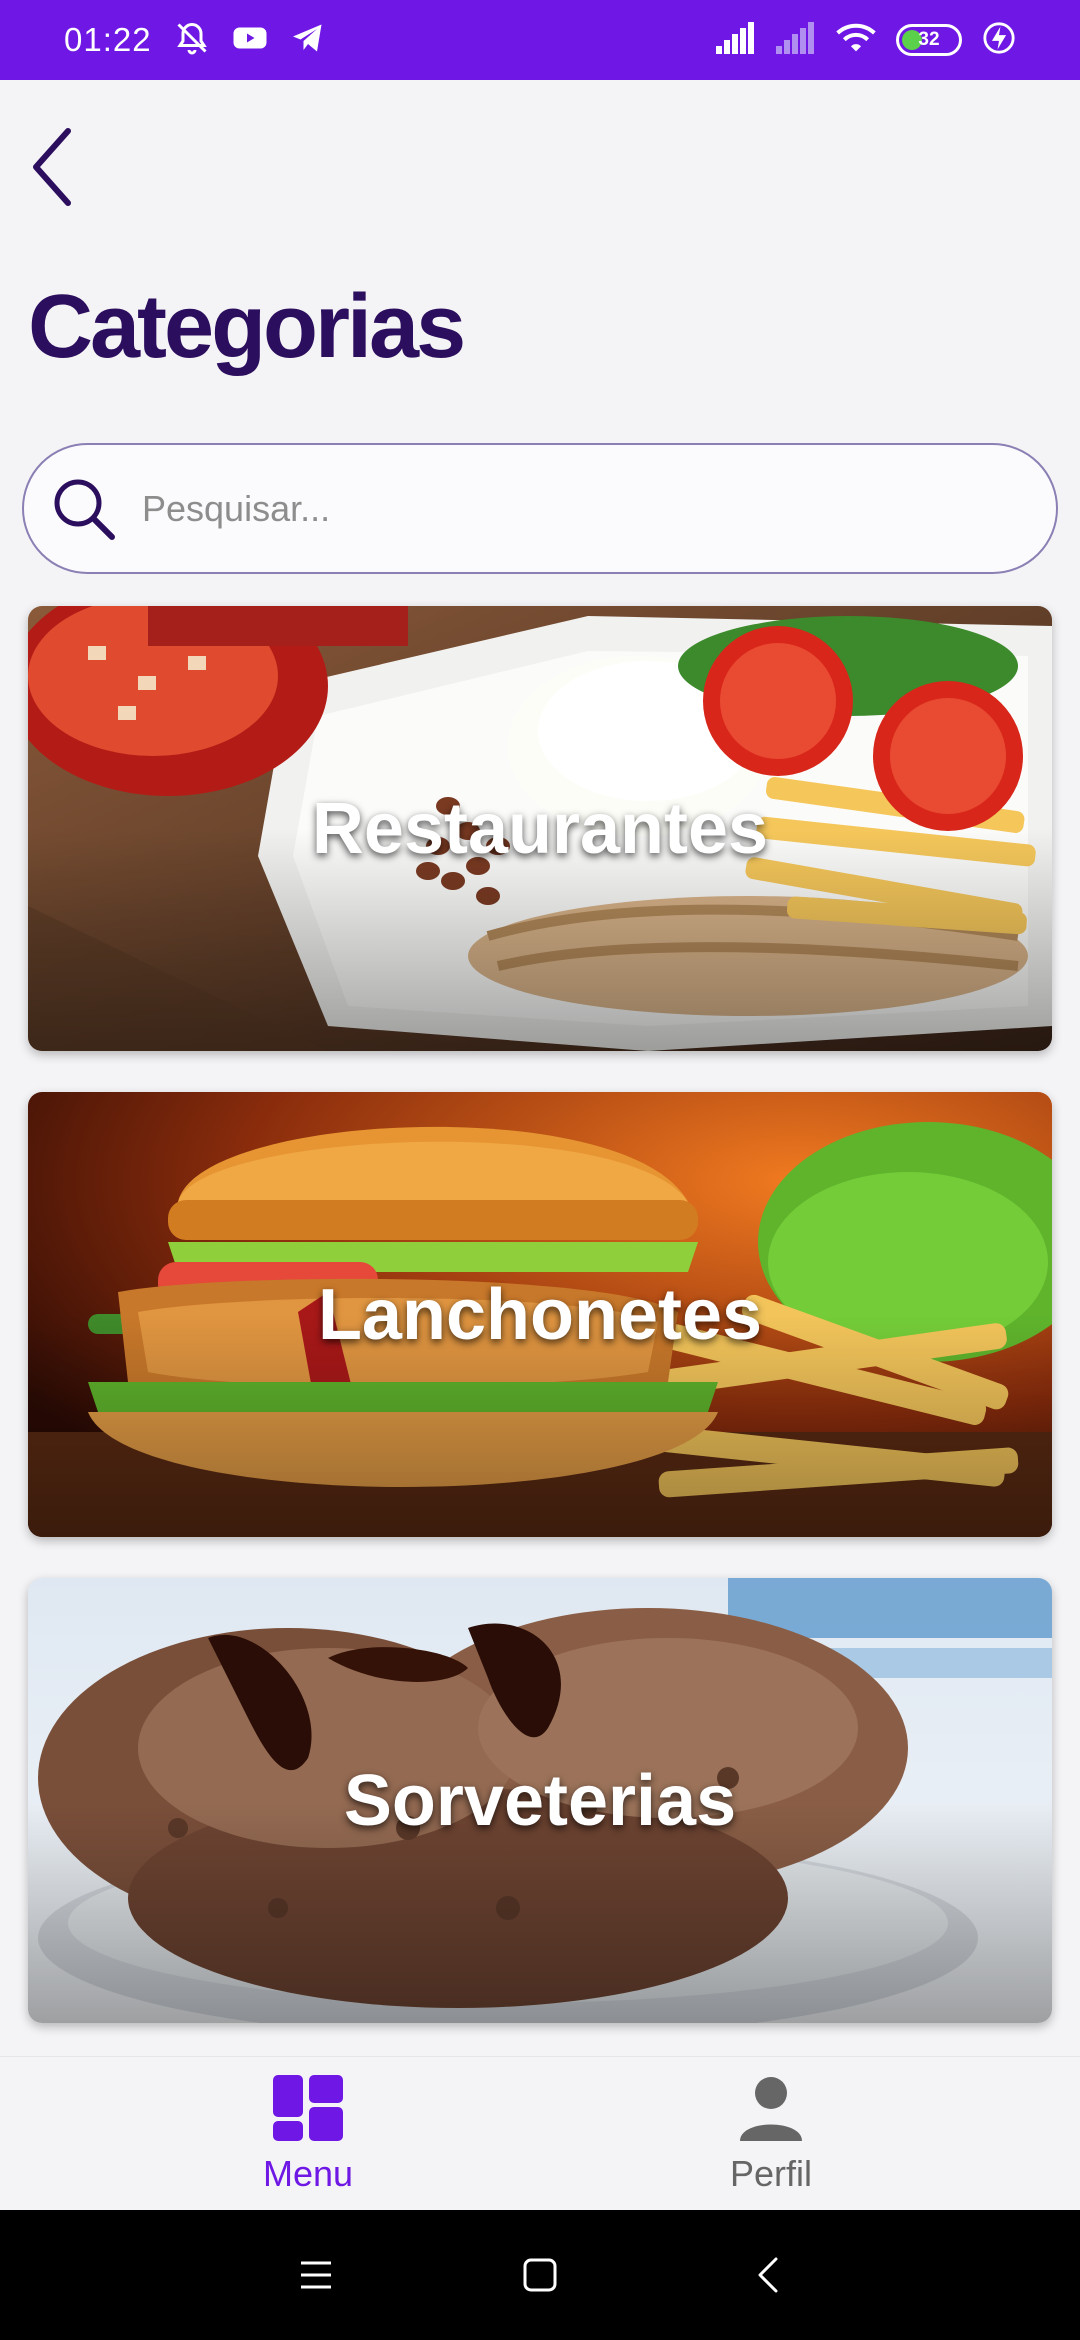 This screenshot has height=2340, width=1080. I want to click on charging-icon, so click(999, 40).